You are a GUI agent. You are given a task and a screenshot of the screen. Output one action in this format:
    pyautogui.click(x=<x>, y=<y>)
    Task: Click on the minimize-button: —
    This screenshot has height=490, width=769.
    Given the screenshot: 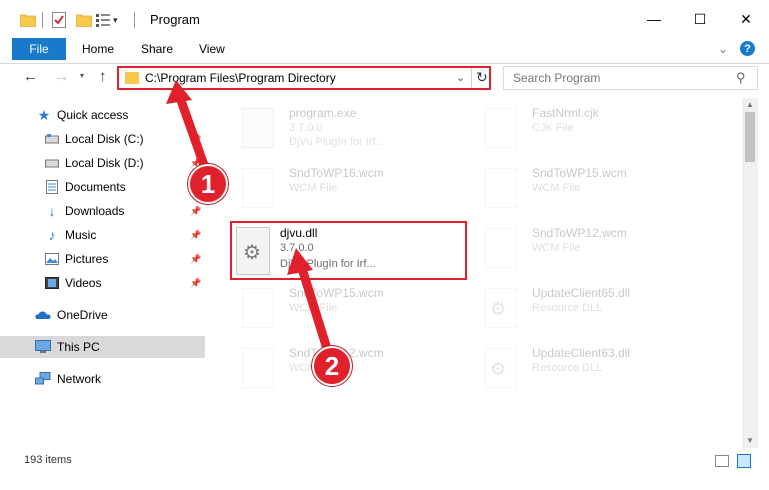 What is the action you would take?
    pyautogui.click(x=654, y=19)
    